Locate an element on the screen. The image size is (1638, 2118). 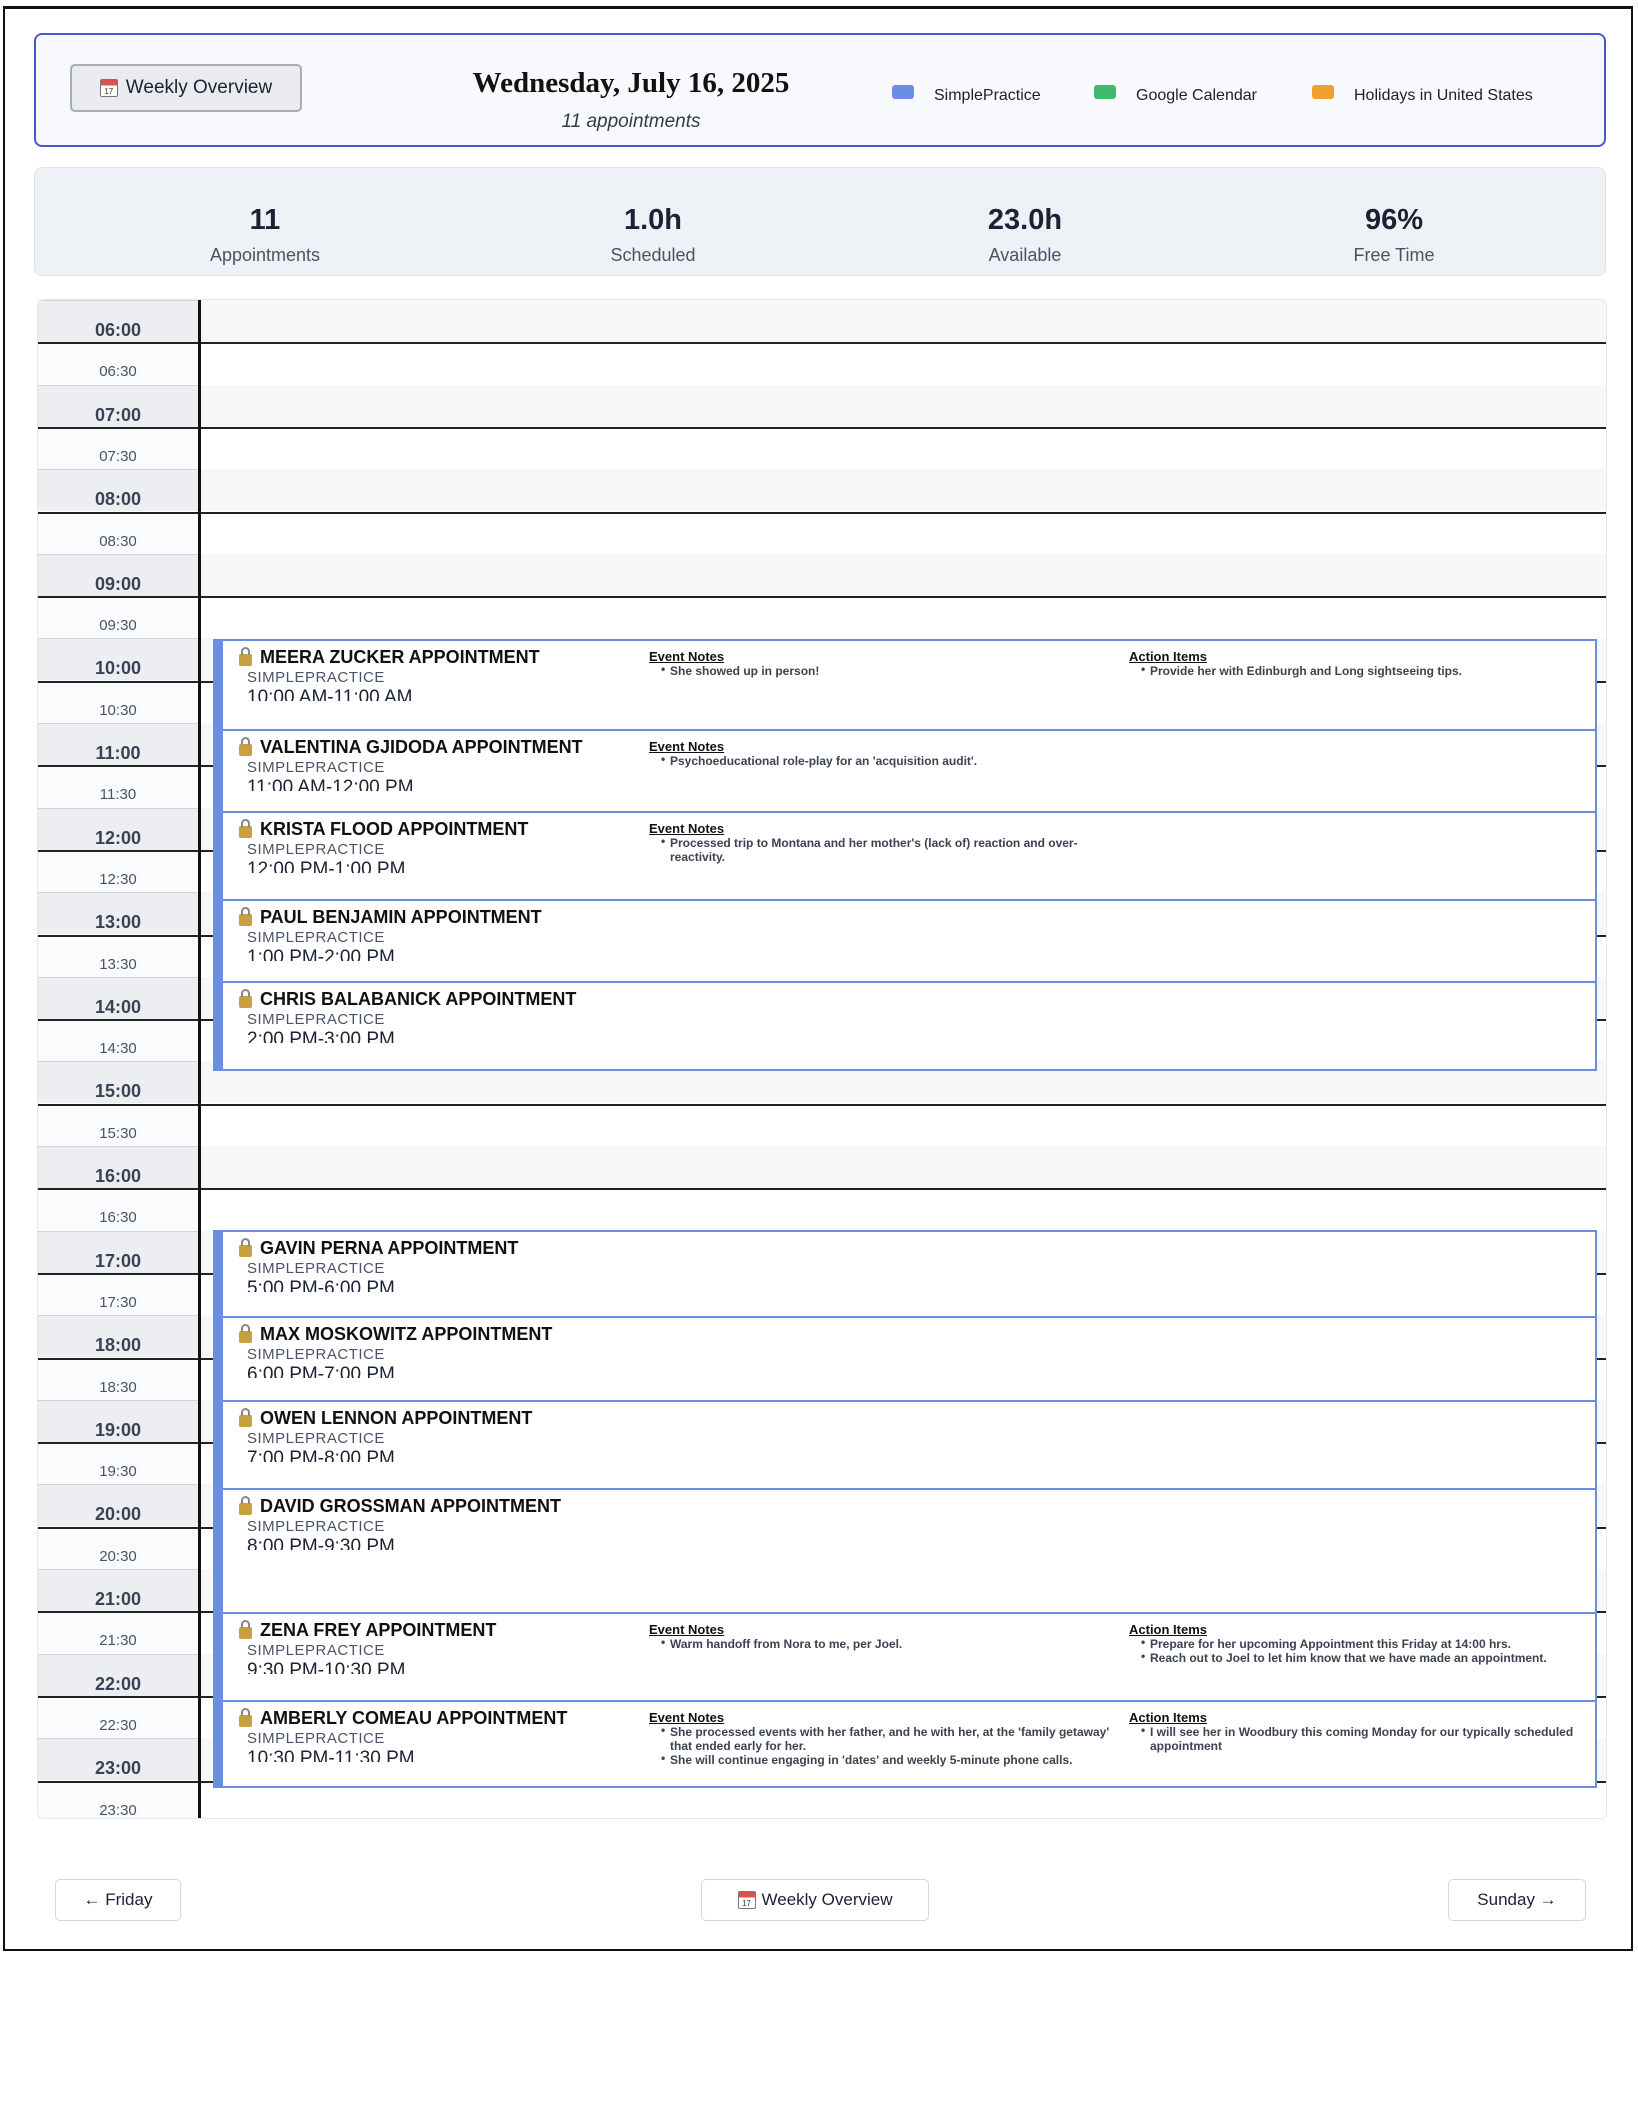
next-day-label: Sunday → is located at coordinates (1517, 1899).